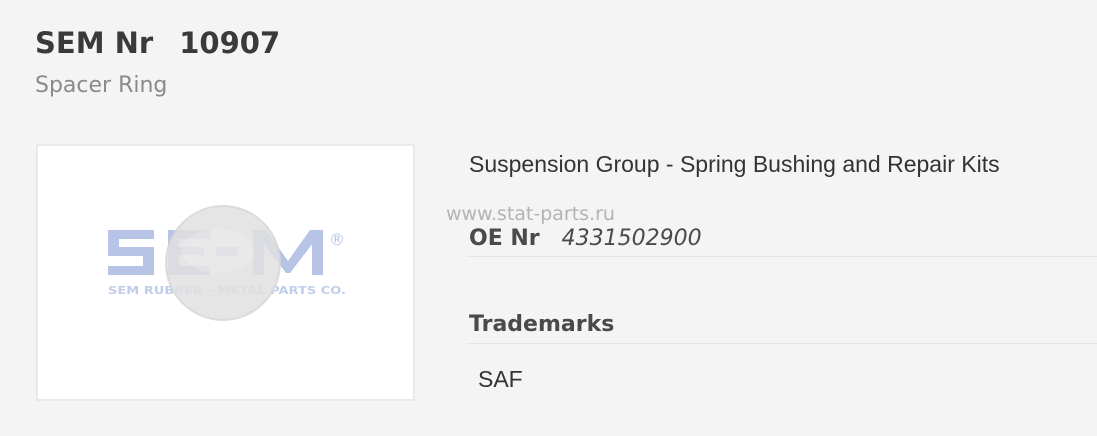  Describe the element at coordinates (542, 324) in the screenshot. I see `trademarks-heading: Trademarks` at that location.